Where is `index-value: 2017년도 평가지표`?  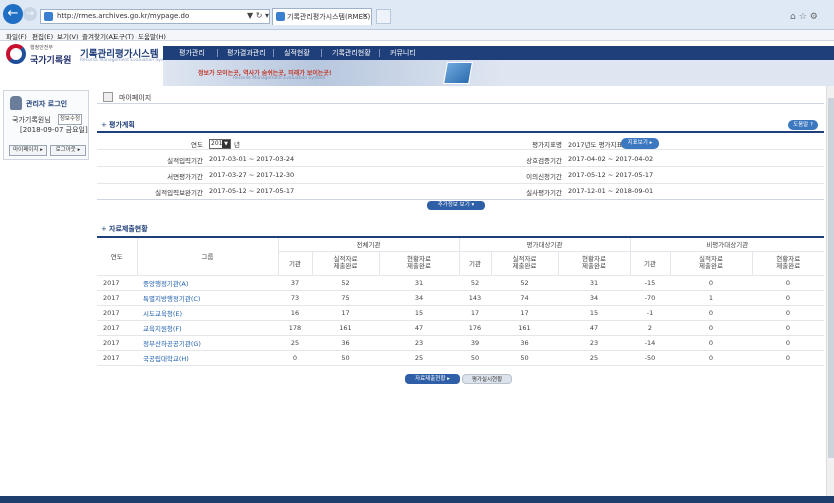
index-value: 2017년도 평가지표 is located at coordinates (595, 145).